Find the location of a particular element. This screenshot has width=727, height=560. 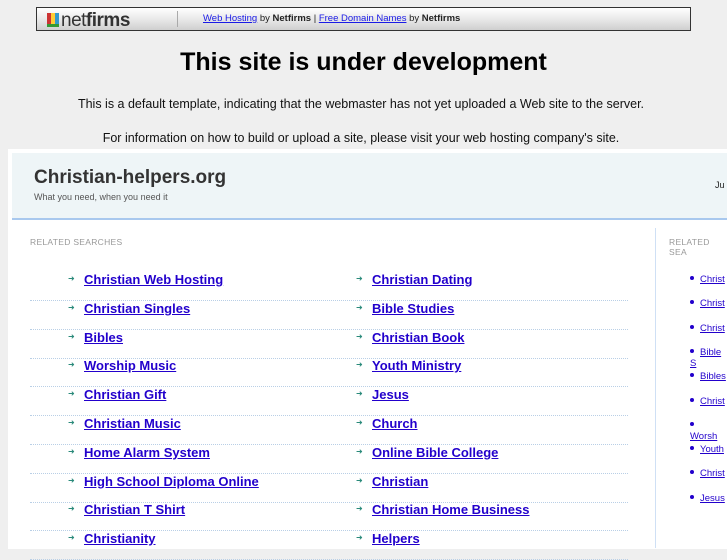

related-link: Bibles is located at coordinates (103, 337).